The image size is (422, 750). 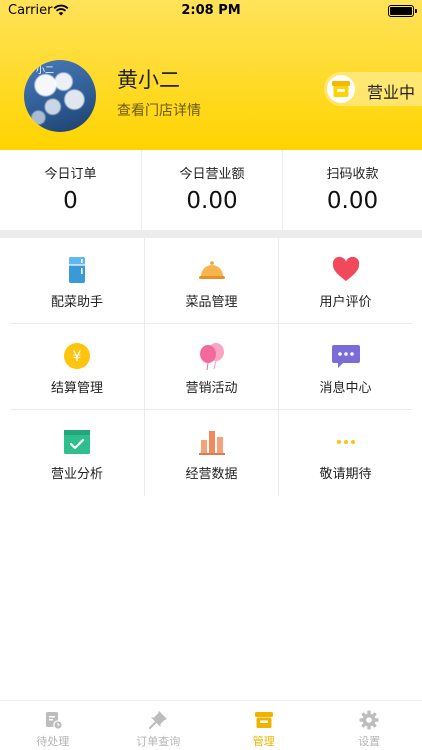 What do you see at coordinates (263, 741) in the screenshot?
I see `tab-label: 管理` at bounding box center [263, 741].